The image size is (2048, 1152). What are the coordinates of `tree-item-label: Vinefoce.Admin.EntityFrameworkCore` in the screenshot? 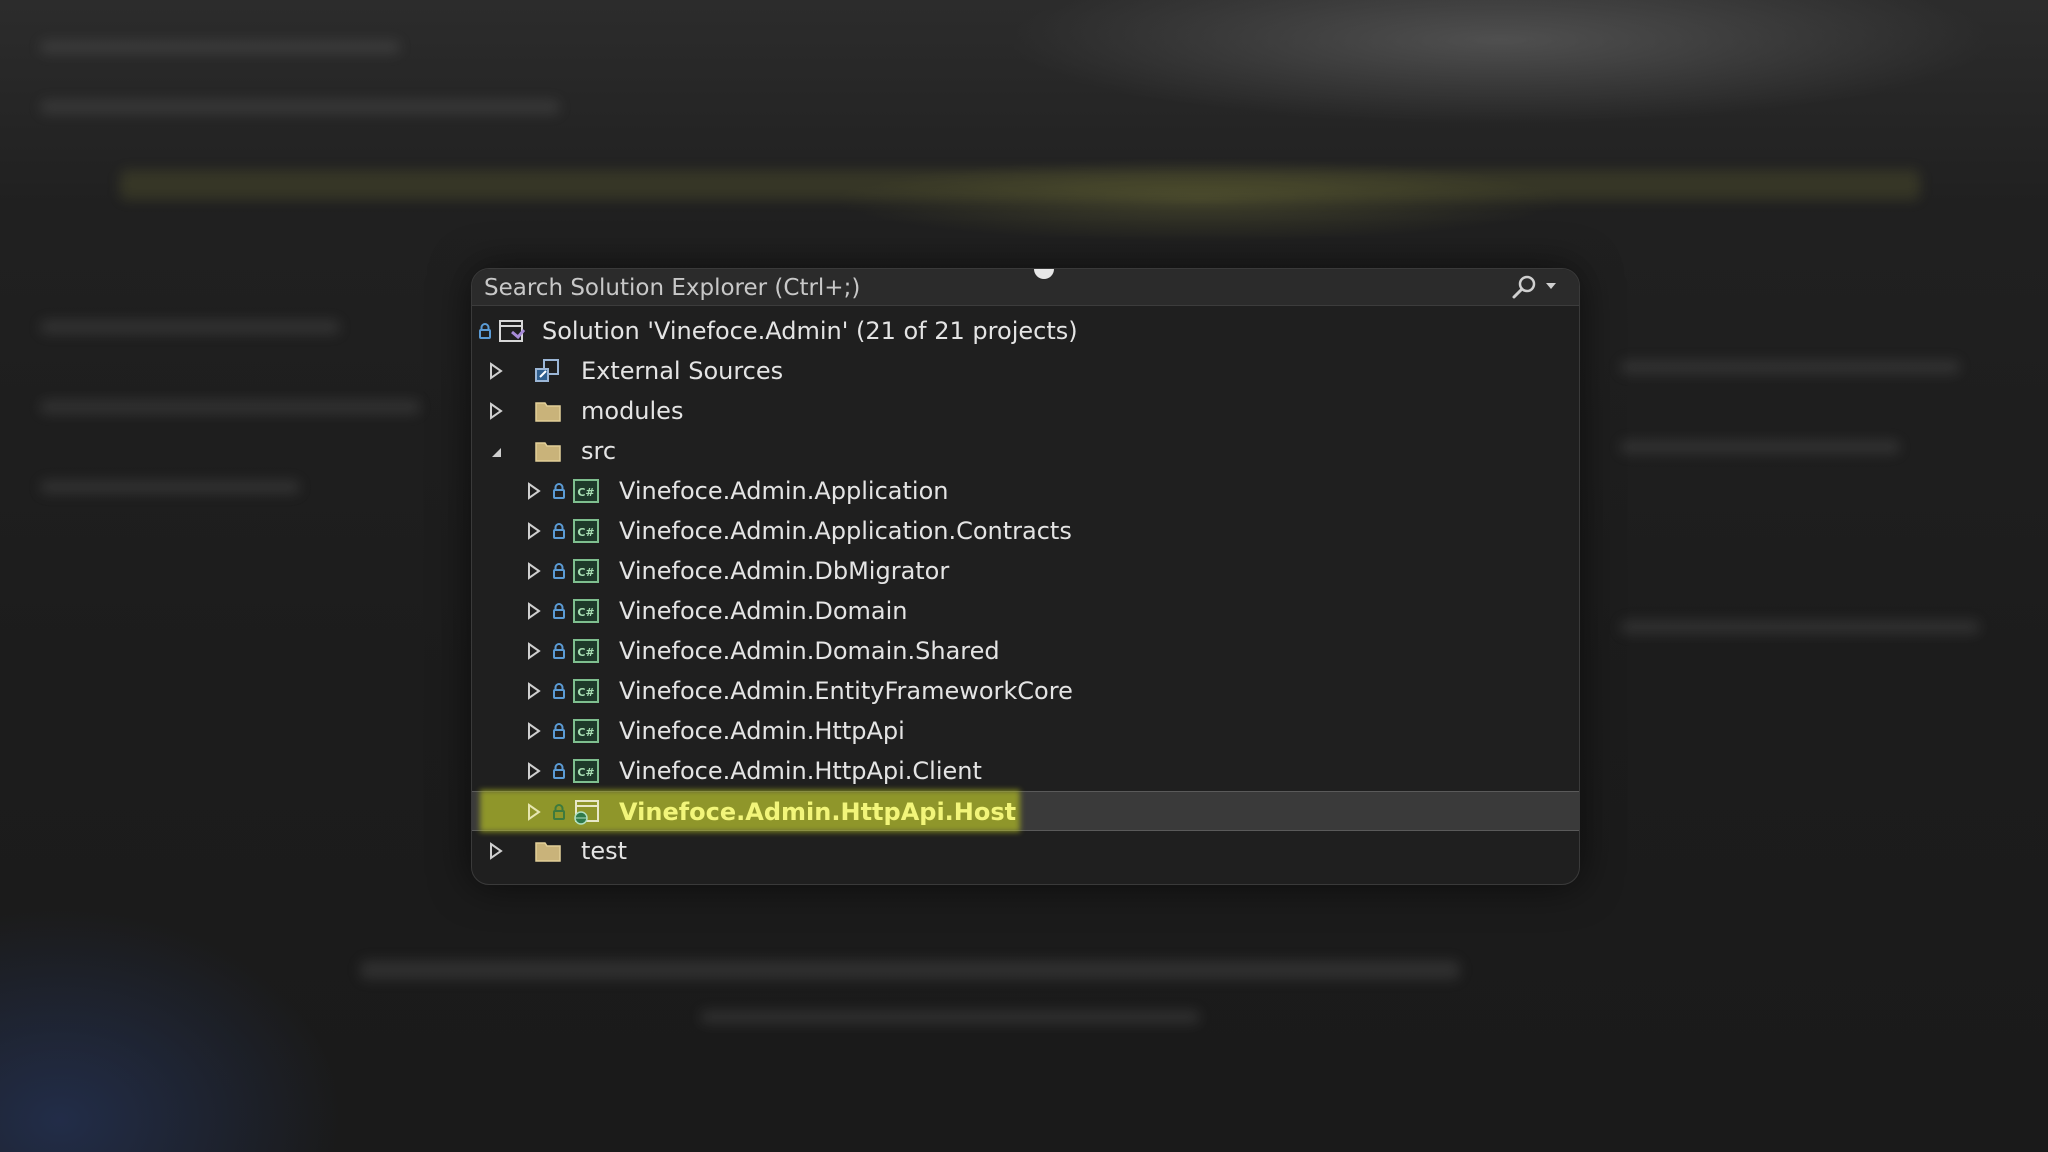 It's located at (846, 691).